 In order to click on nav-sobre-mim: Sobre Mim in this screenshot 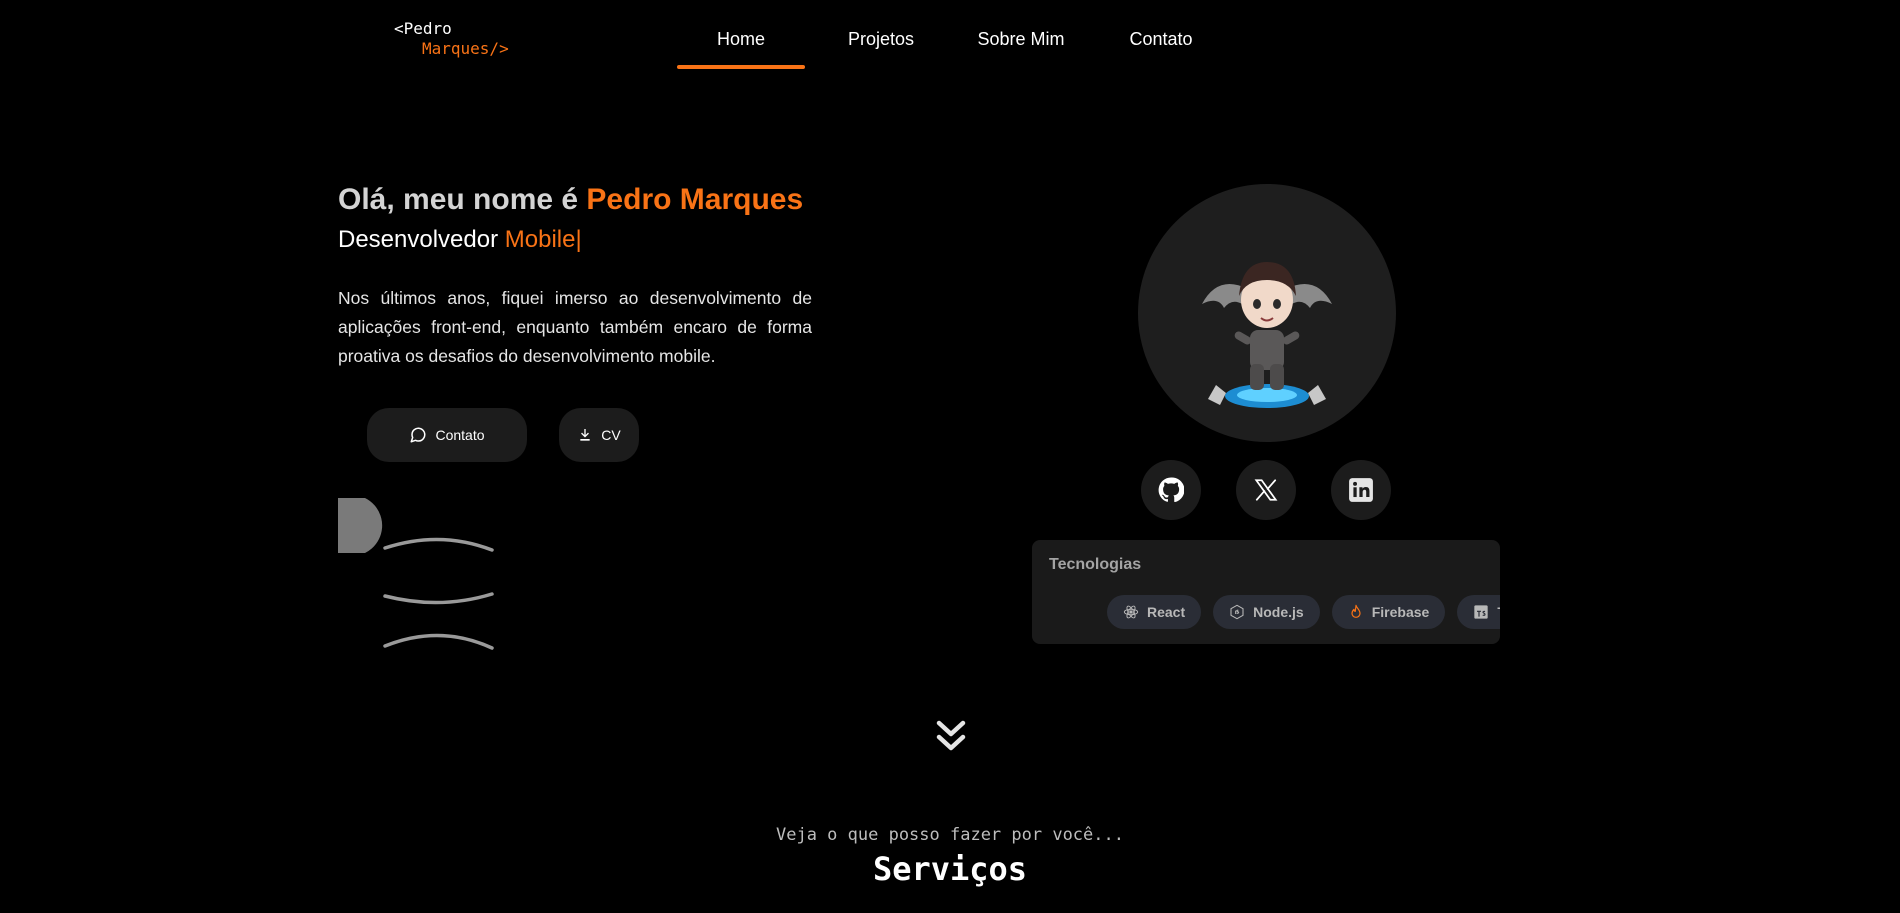, I will do `click(1021, 35)`.